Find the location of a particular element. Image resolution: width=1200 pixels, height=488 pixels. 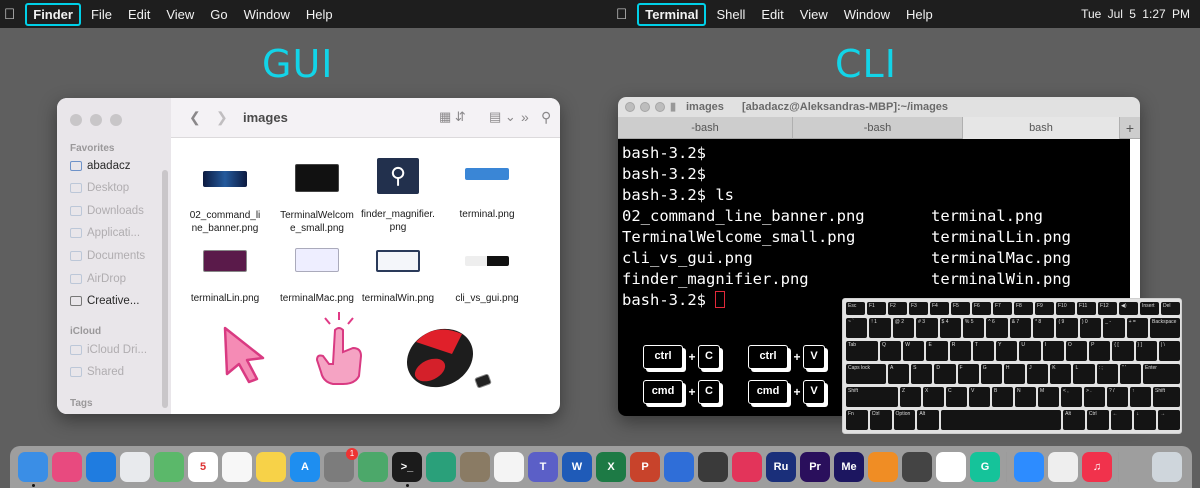

keynote-icon is located at coordinates (679, 467).